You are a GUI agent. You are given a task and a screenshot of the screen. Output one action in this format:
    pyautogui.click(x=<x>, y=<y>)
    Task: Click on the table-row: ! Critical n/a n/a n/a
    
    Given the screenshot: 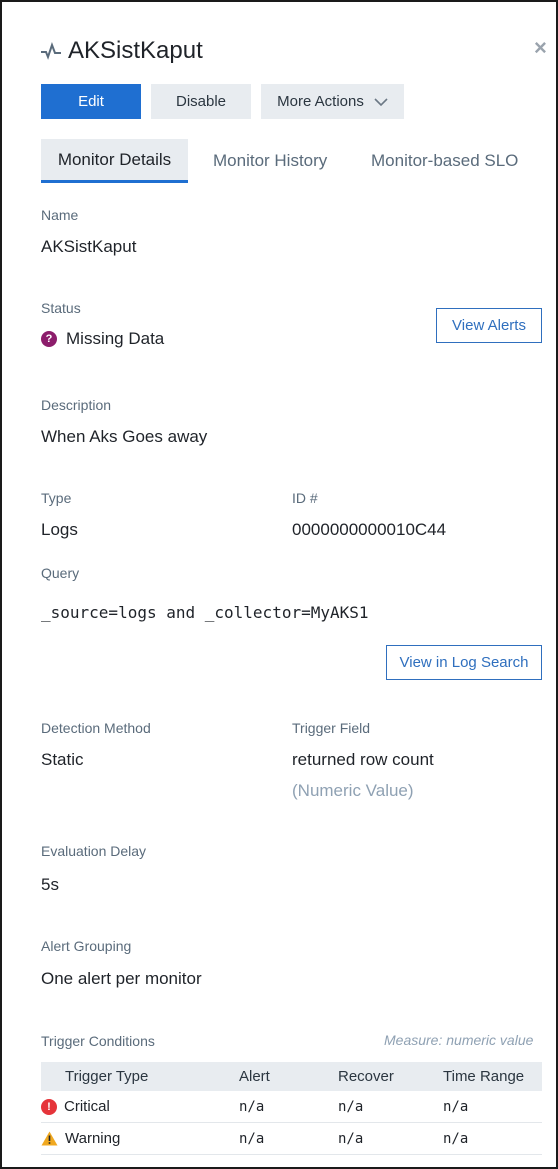 What is the action you would take?
    pyautogui.click(x=291, y=1107)
    